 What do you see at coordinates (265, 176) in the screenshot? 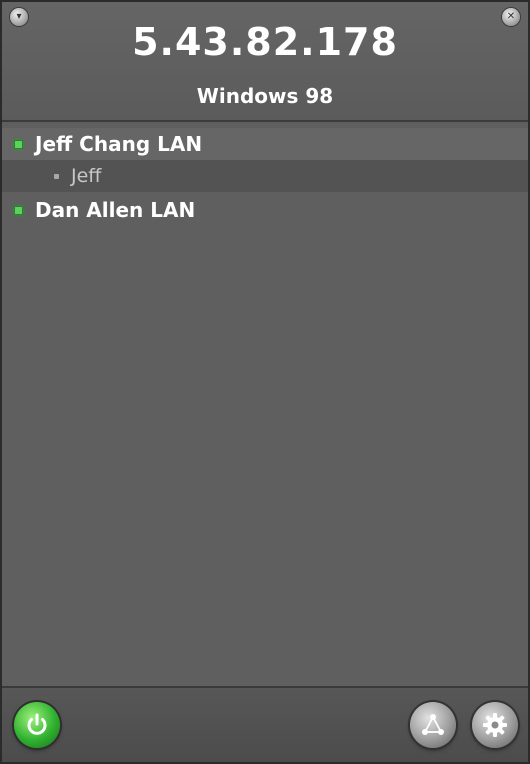
I see `list-item-member: Jeff` at bounding box center [265, 176].